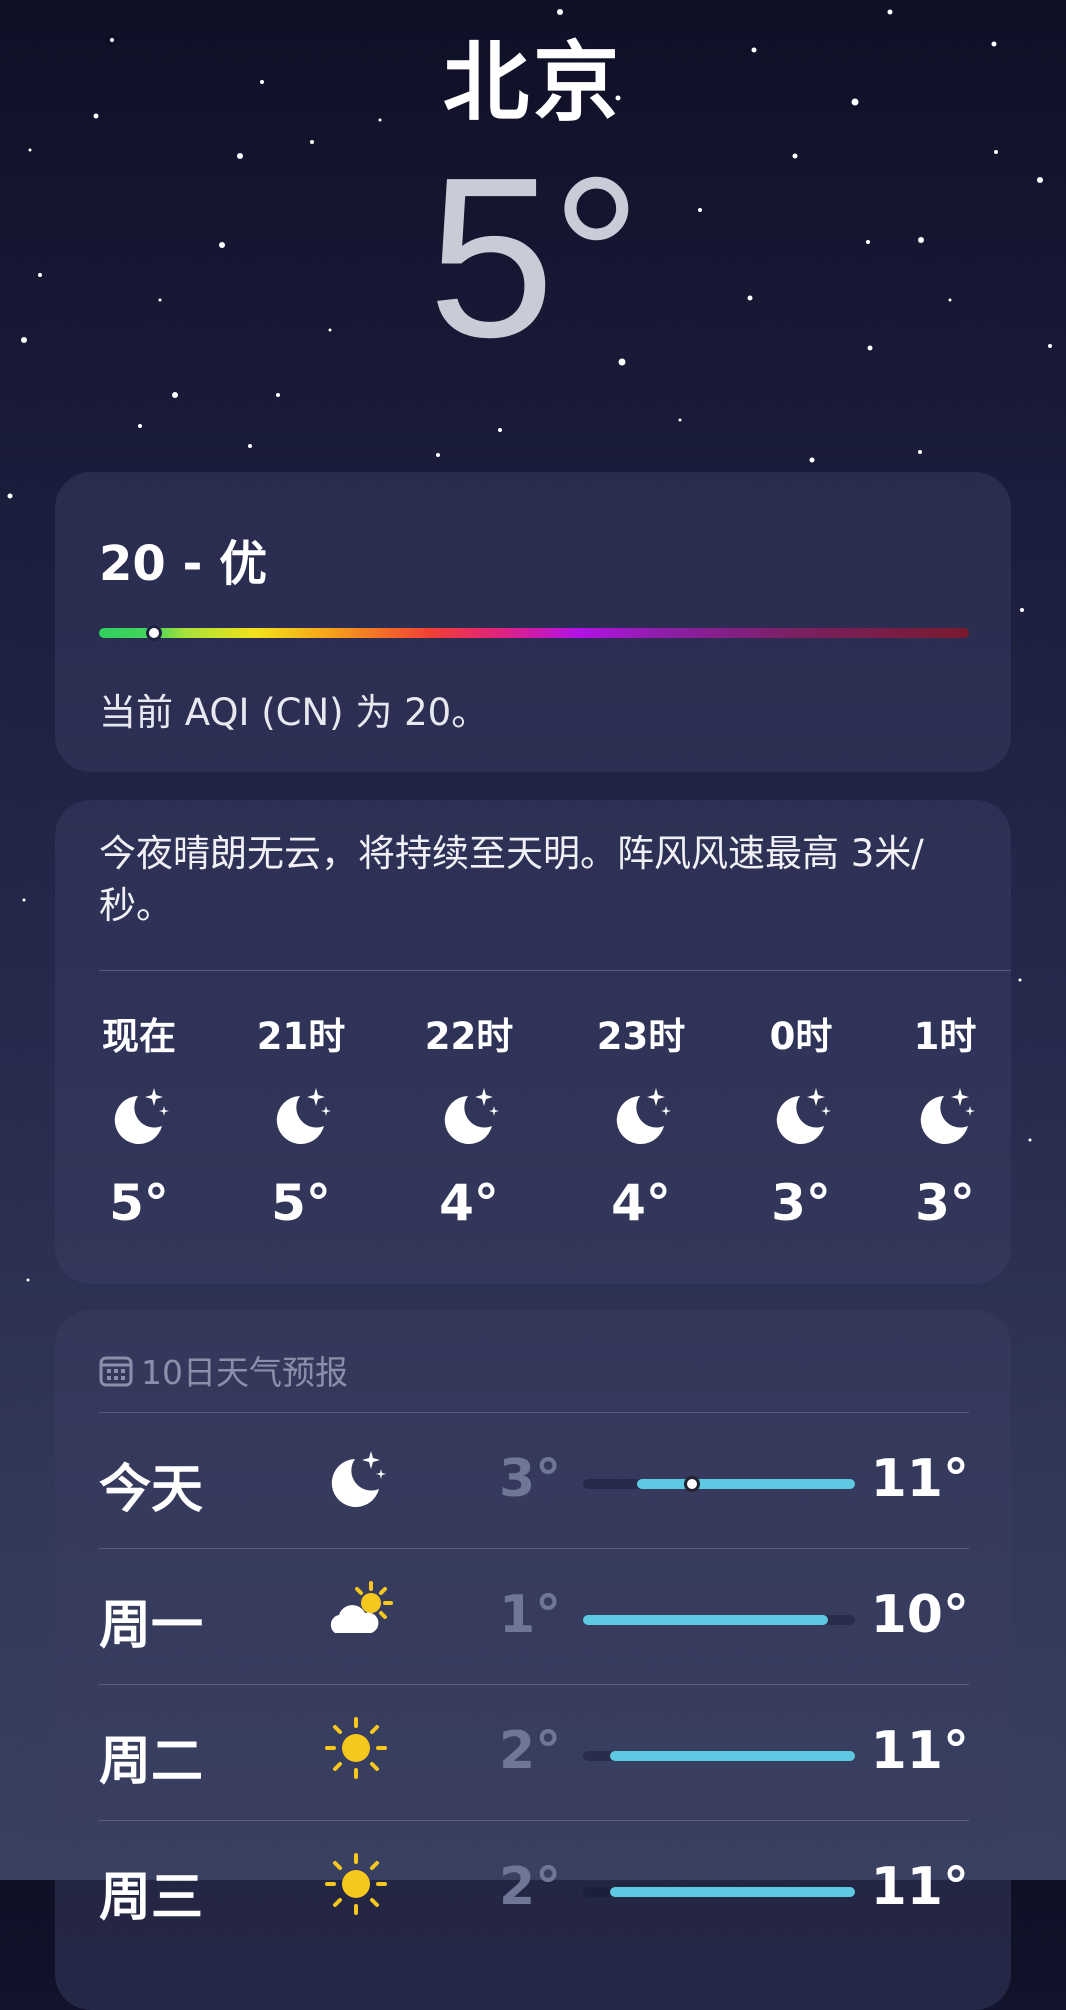 The width and height of the screenshot is (1066, 2010). Describe the element at coordinates (153, 633) in the screenshot. I see `aqi-indicator` at that location.